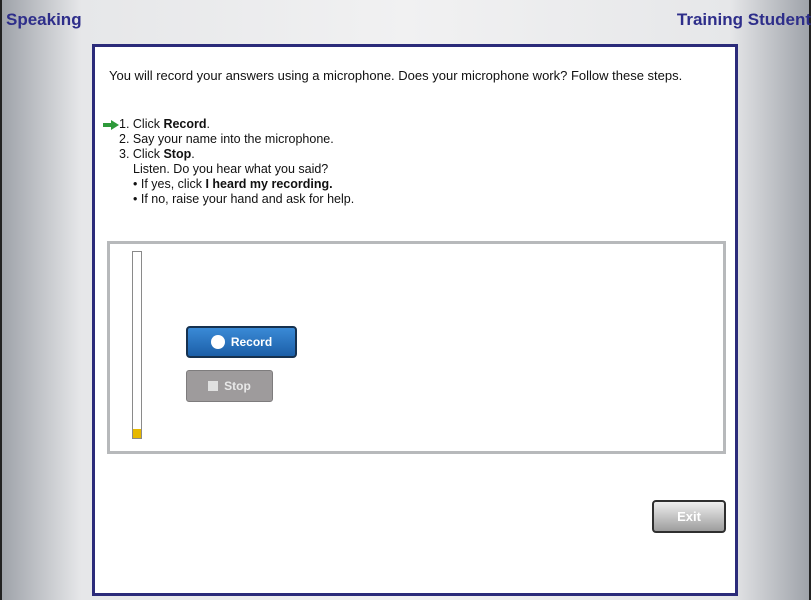 The image size is (811, 600). Describe the element at coordinates (228, 124) in the screenshot. I see `step-1: 1. Click Record.` at that location.